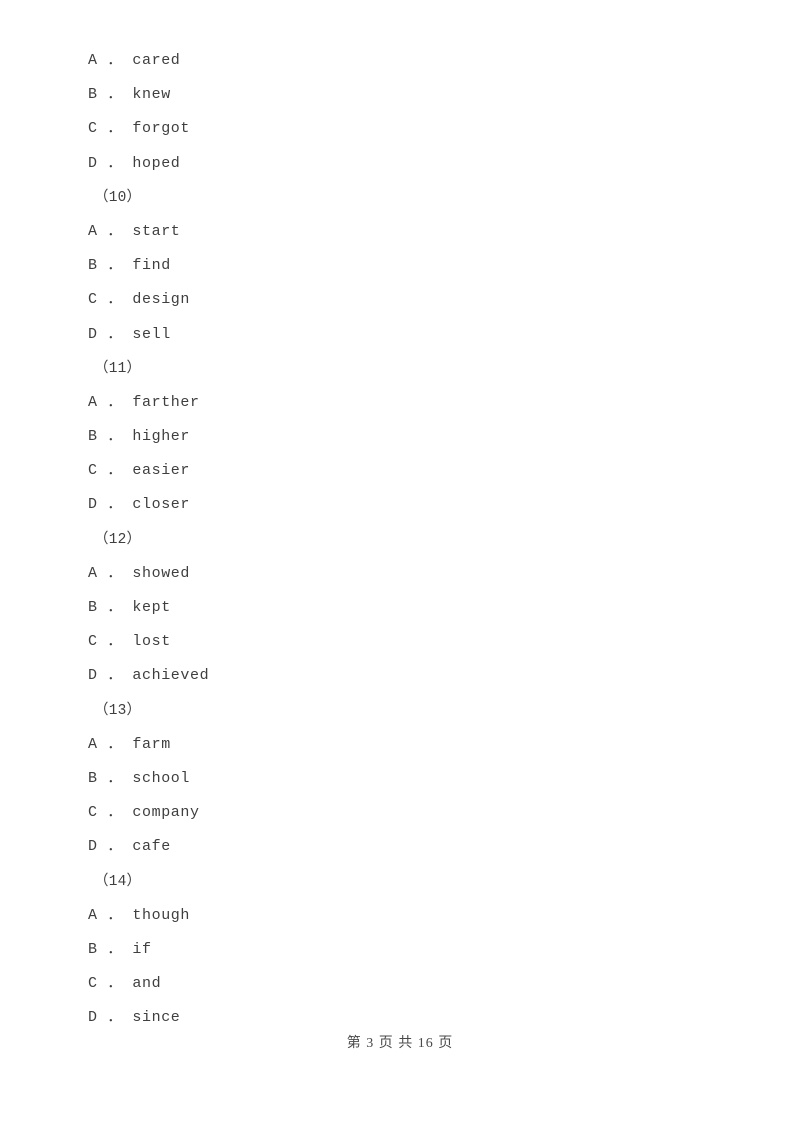 The image size is (800, 1132). What do you see at coordinates (118, 881) in the screenshot?
I see `question-number: （14）` at bounding box center [118, 881].